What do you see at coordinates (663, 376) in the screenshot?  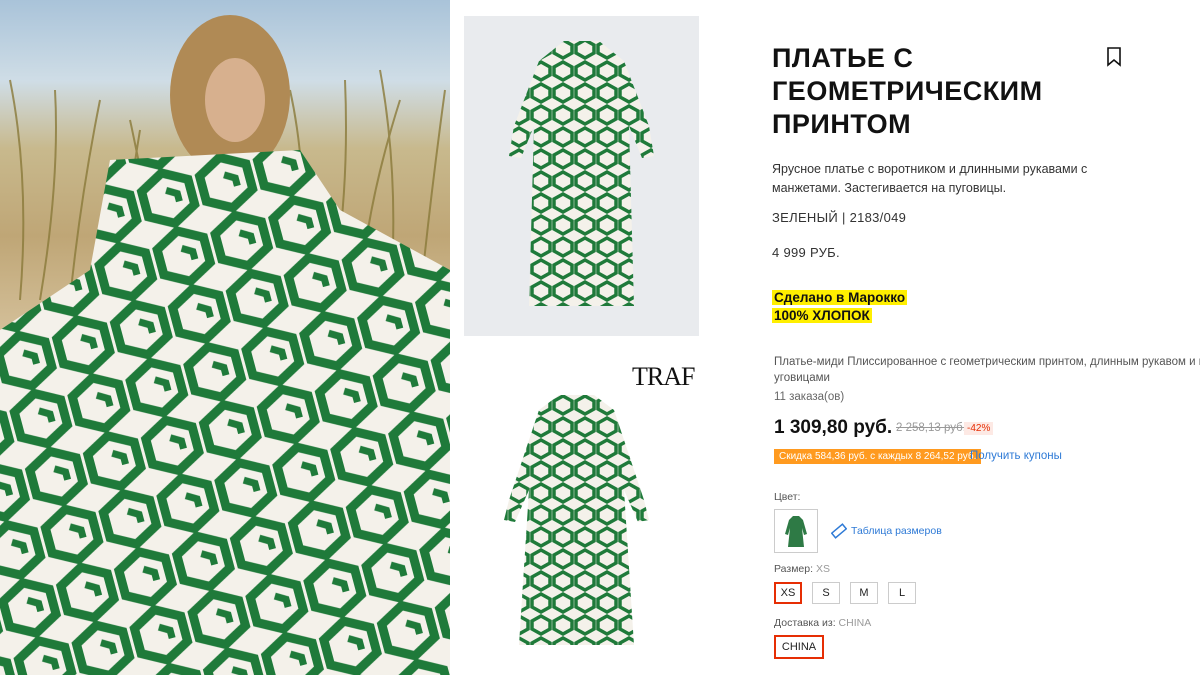 I see `brand-logo: TRAF` at bounding box center [663, 376].